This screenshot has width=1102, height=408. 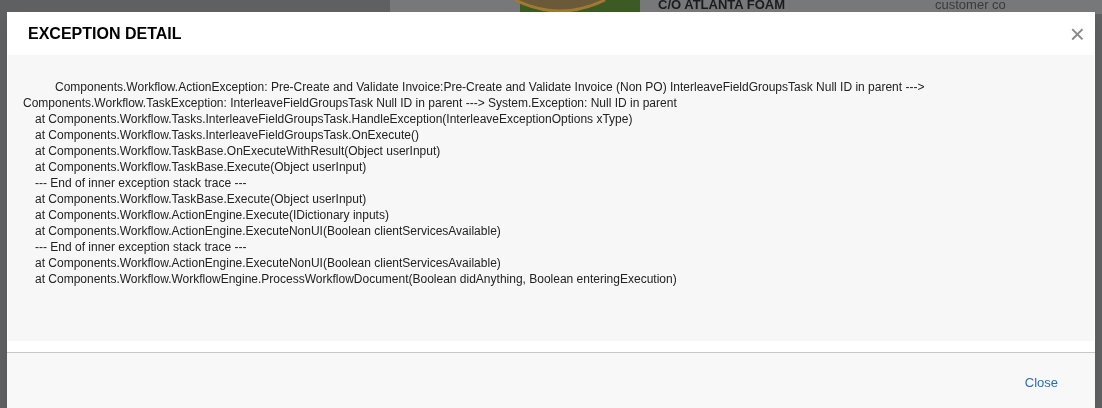 I want to click on trace-line: Components.Workflow.TaskException: InterleaveFieldGroupsTask Null ID in parent ---> System.Exception: Null ID in parent, so click(x=350, y=103).